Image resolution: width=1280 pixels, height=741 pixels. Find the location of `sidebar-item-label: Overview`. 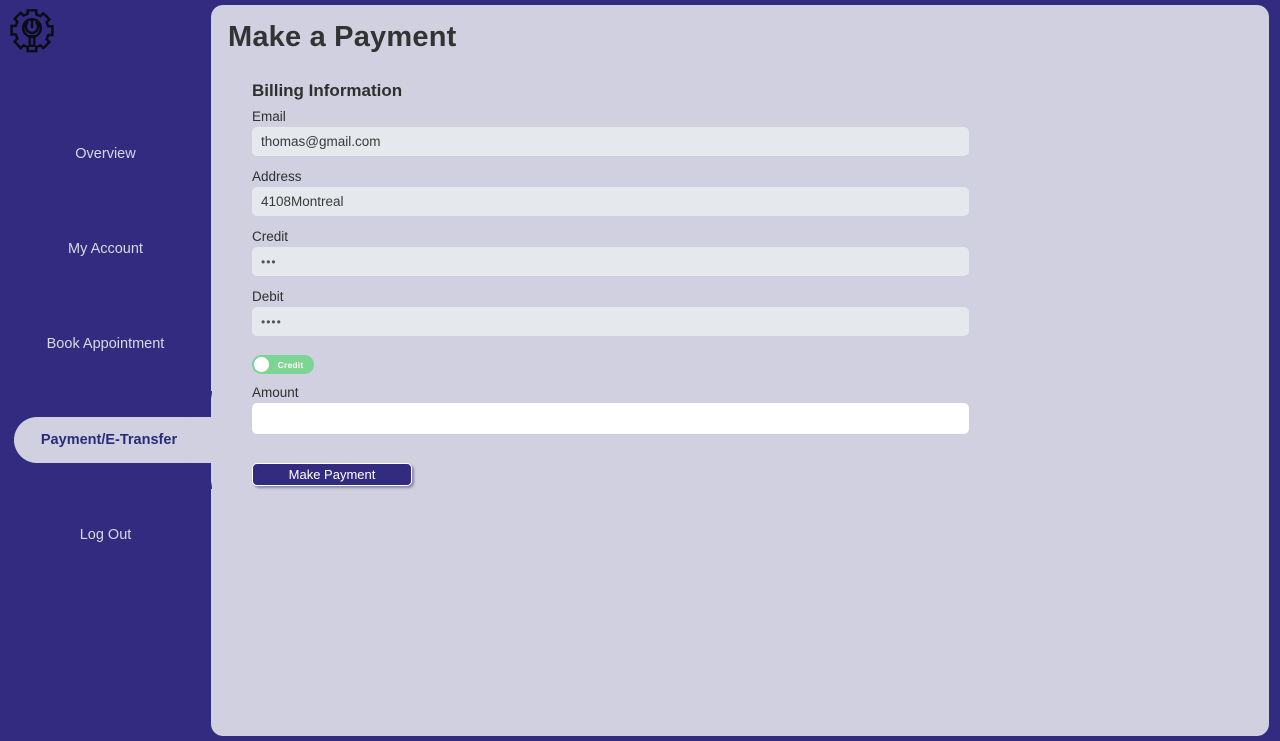

sidebar-item-label: Overview is located at coordinates (105, 154).